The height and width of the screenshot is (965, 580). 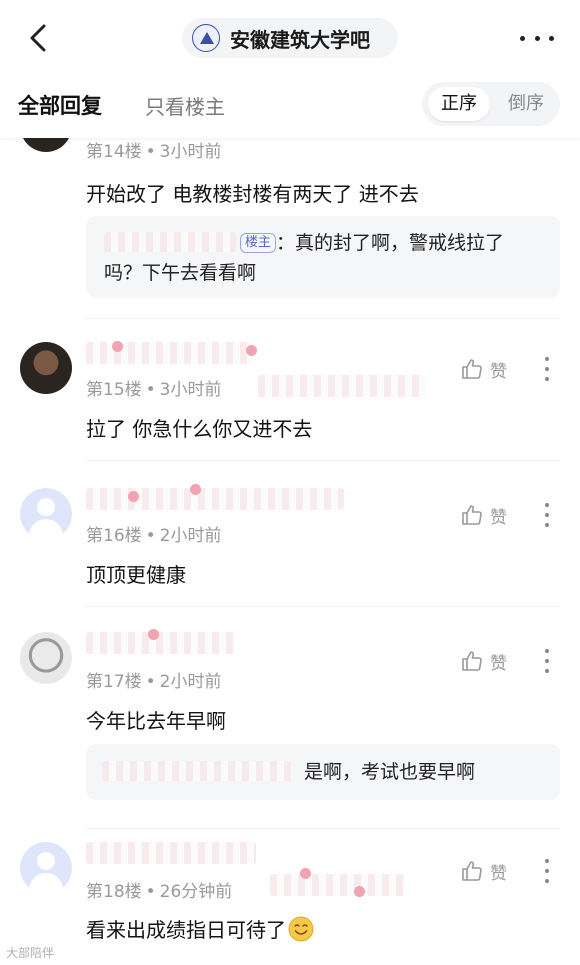 What do you see at coordinates (156, 721) in the screenshot?
I see `reply-content: 今年比去年早啊` at bounding box center [156, 721].